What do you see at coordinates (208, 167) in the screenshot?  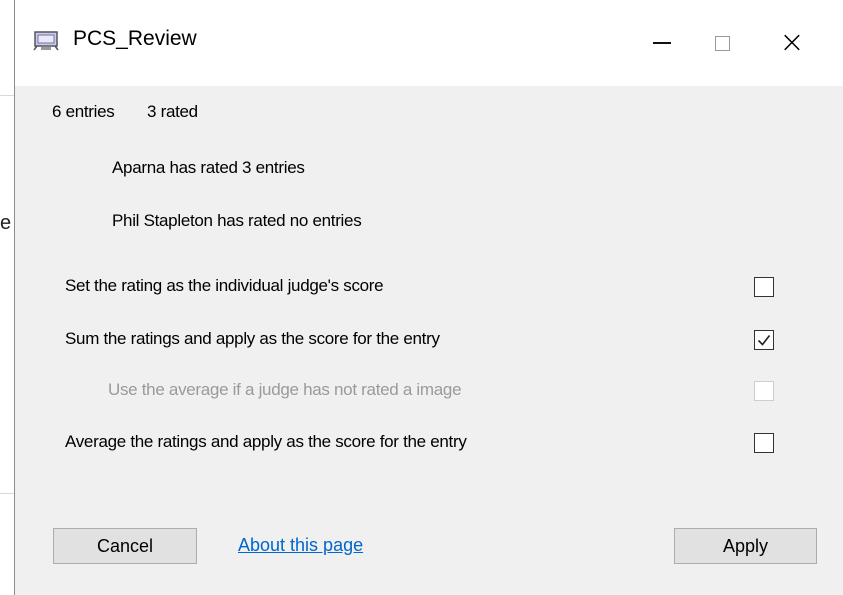 I see `judge-status: Aparna has rated 3 entries` at bounding box center [208, 167].